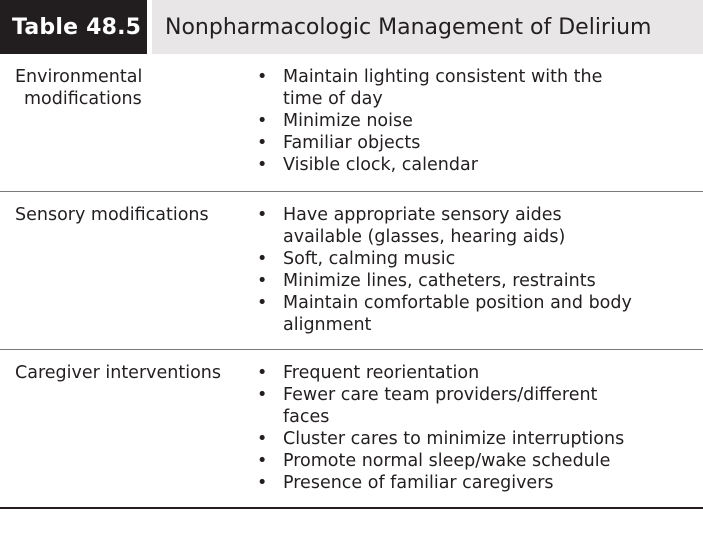  Describe the element at coordinates (440, 395) in the screenshot. I see `item-text-line: Fewer care team providers/different` at that location.